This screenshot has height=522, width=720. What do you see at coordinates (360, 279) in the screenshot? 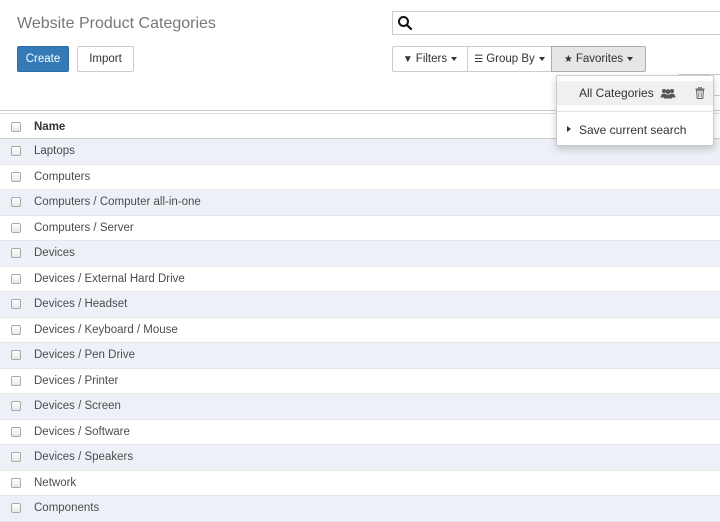
I see `table-row: Devices / External Hard Drive` at bounding box center [360, 279].